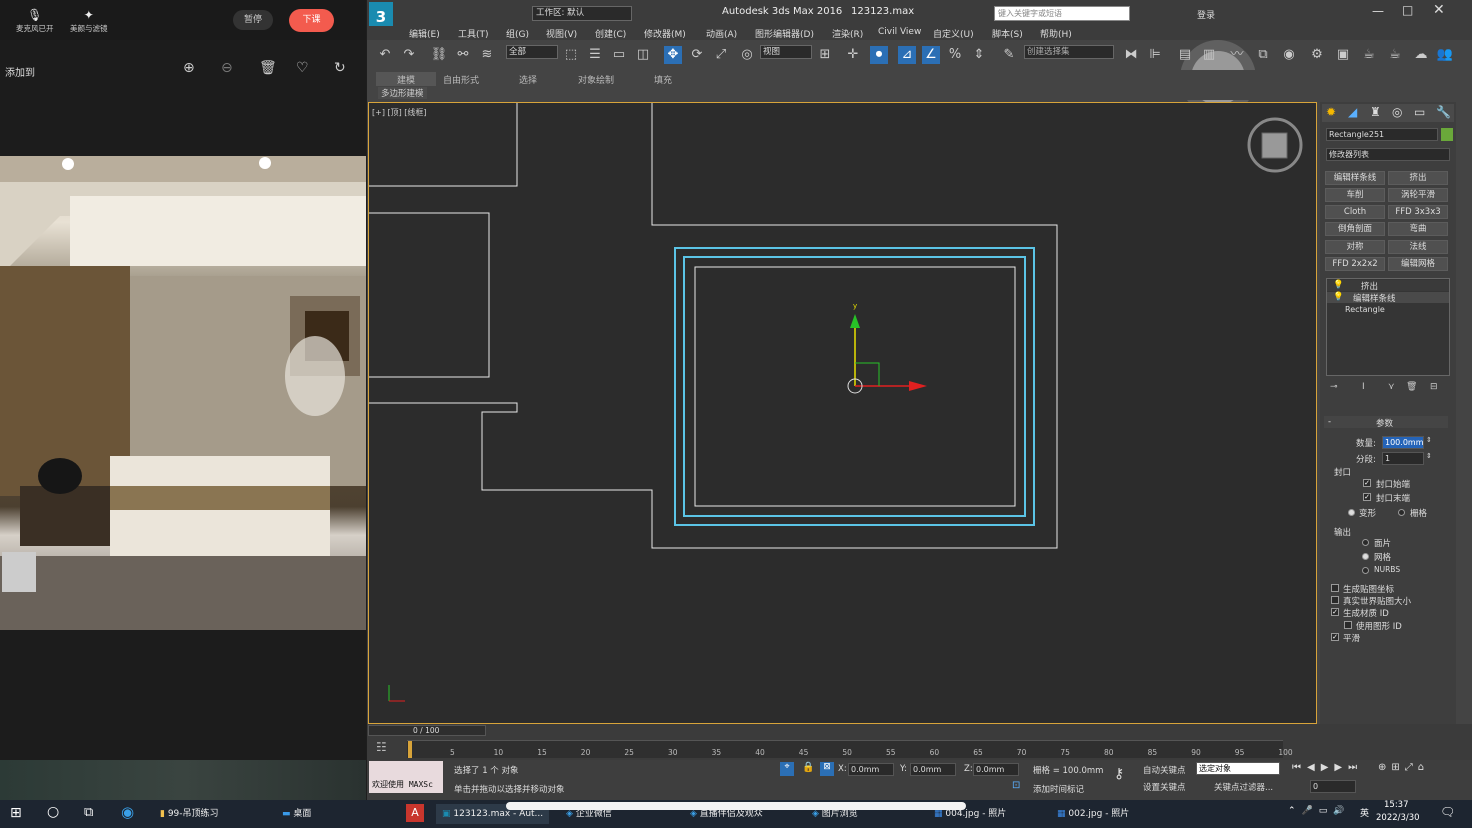 The height and width of the screenshot is (828, 1472). Describe the element at coordinates (1388, 286) in the screenshot. I see `stack-item-extrude: 💡 挤出` at that location.